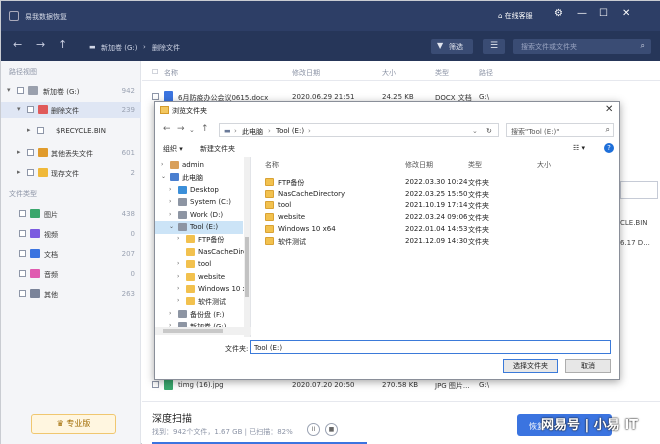  What do you see at coordinates (199, 215) in the screenshot?
I see `tree-node: › Work (D:)` at bounding box center [199, 215].